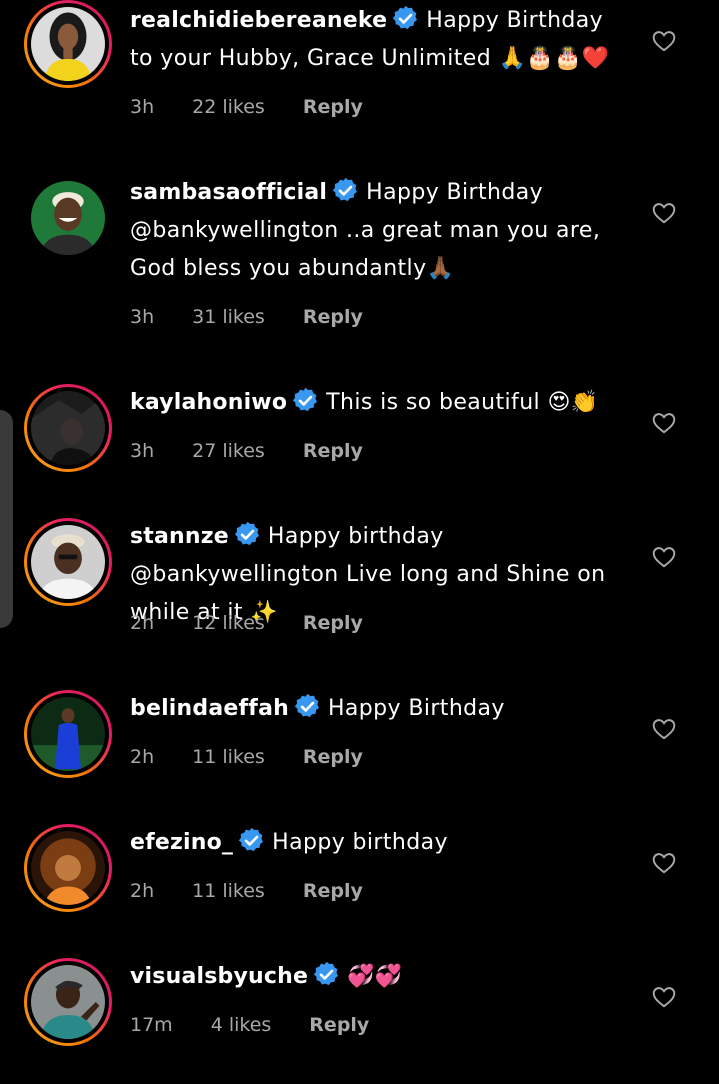  What do you see at coordinates (151, 1025) in the screenshot?
I see `comment-time: 17m` at bounding box center [151, 1025].